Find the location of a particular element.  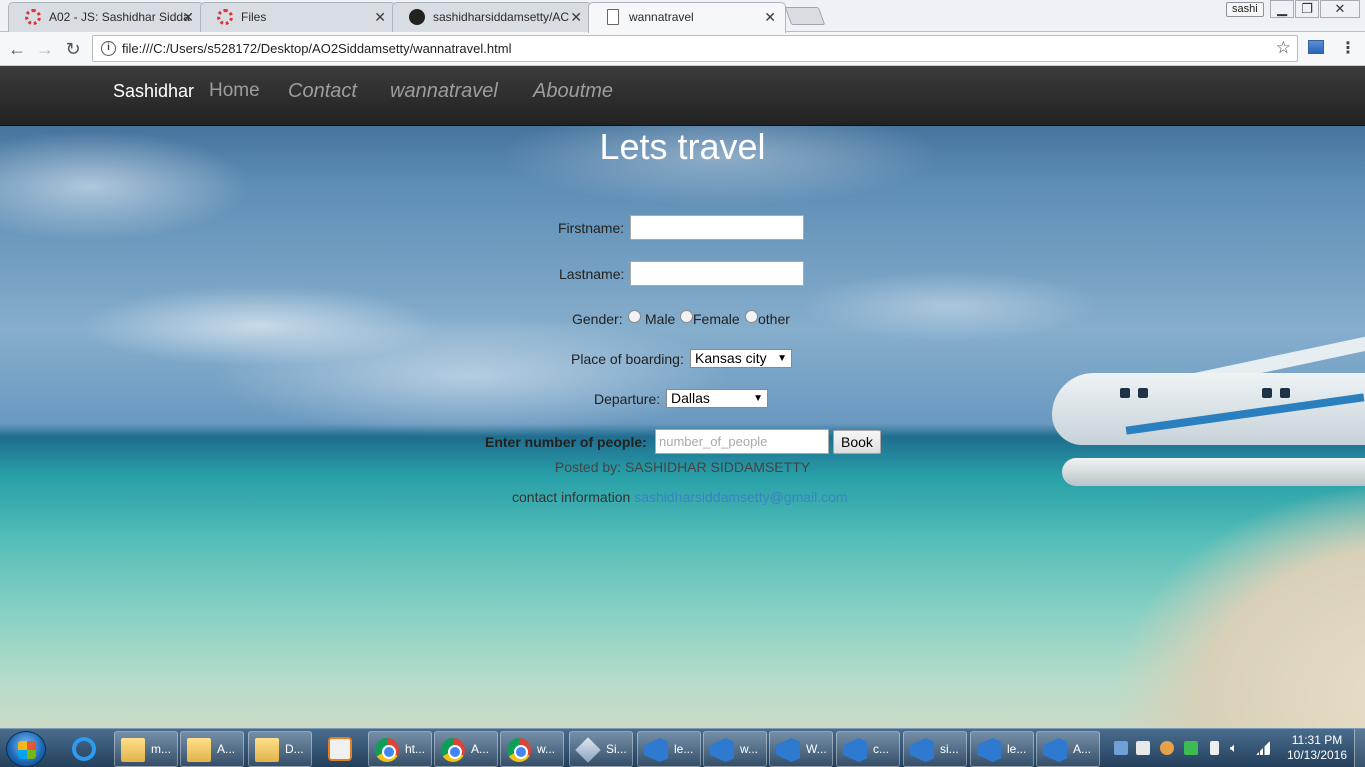

browser-tab-2: Files ✕ is located at coordinates (298, 17).